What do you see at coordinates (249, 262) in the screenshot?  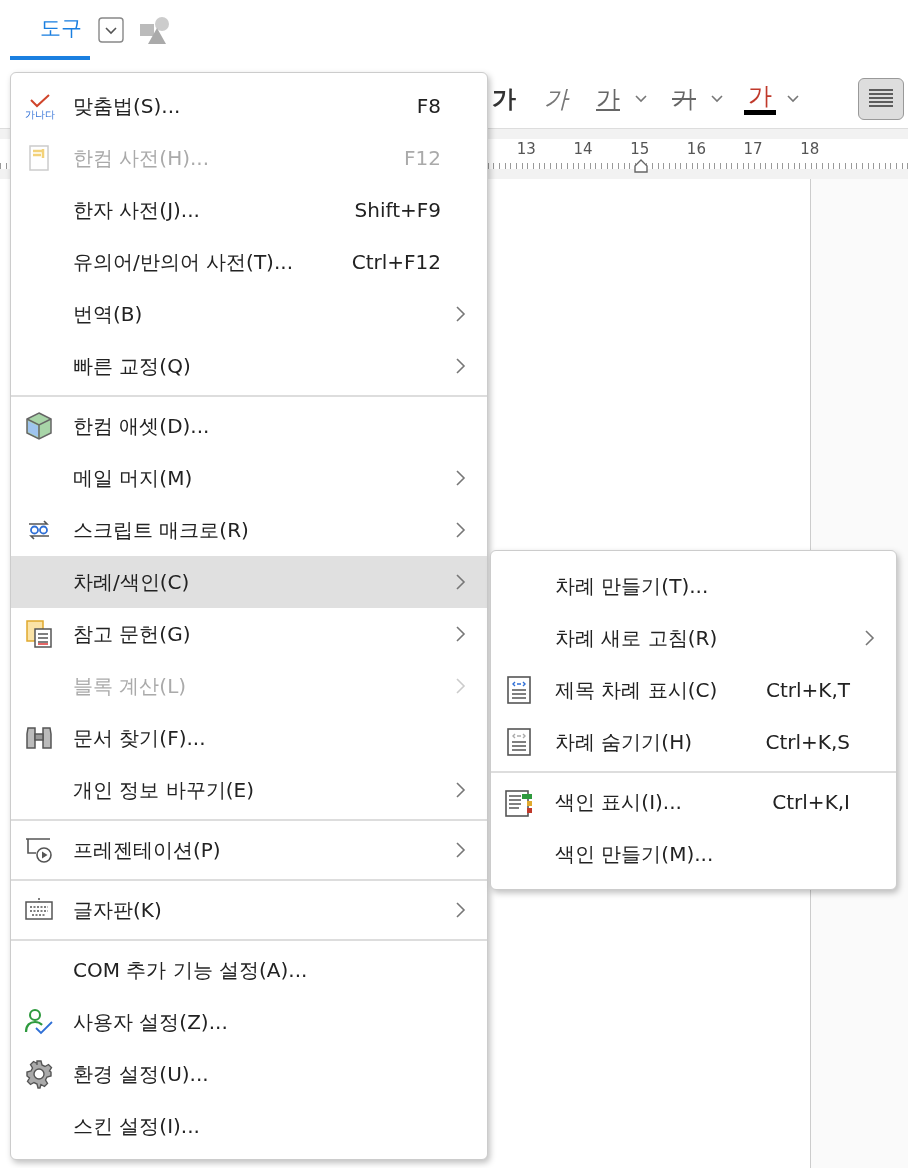 I see `menu-item: 유의어/반의어 사전(T)... Ctrl+F12` at bounding box center [249, 262].